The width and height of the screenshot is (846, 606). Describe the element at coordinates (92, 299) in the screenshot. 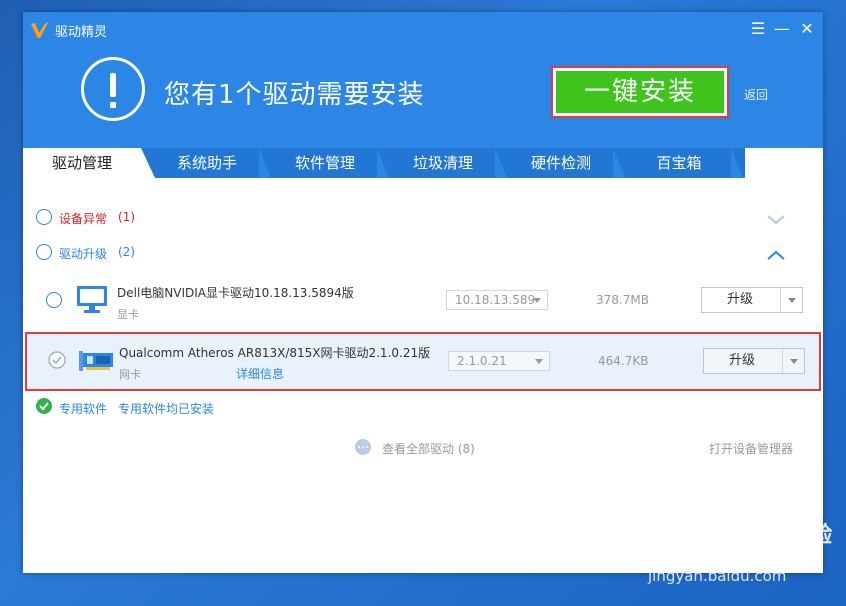

I see `monitor-icon` at that location.